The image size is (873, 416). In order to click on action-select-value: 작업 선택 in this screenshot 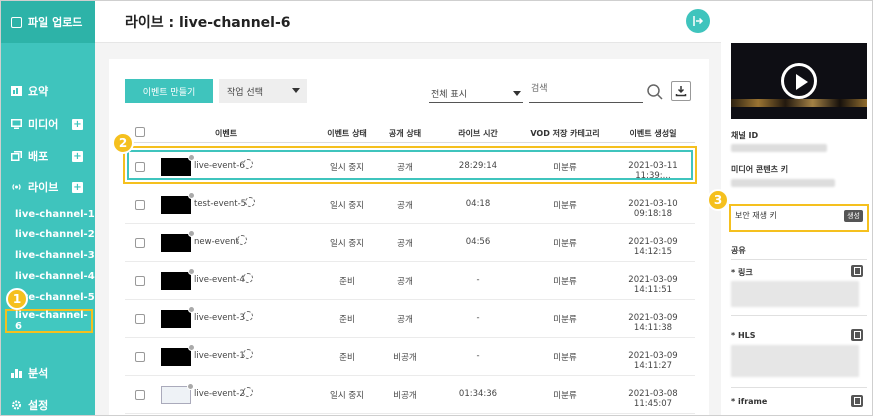, I will do `click(245, 92)`.